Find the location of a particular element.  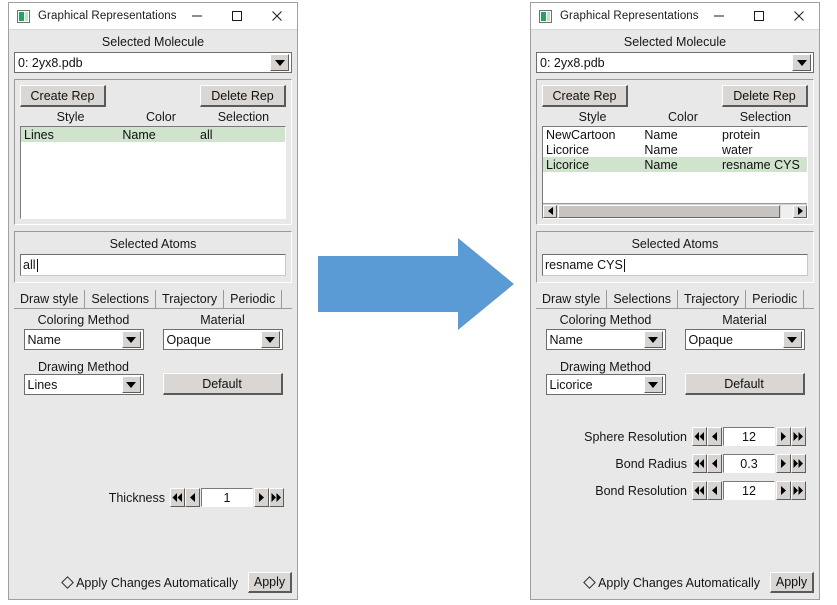

selected-atoms-input: resname CYS is located at coordinates (675, 265).